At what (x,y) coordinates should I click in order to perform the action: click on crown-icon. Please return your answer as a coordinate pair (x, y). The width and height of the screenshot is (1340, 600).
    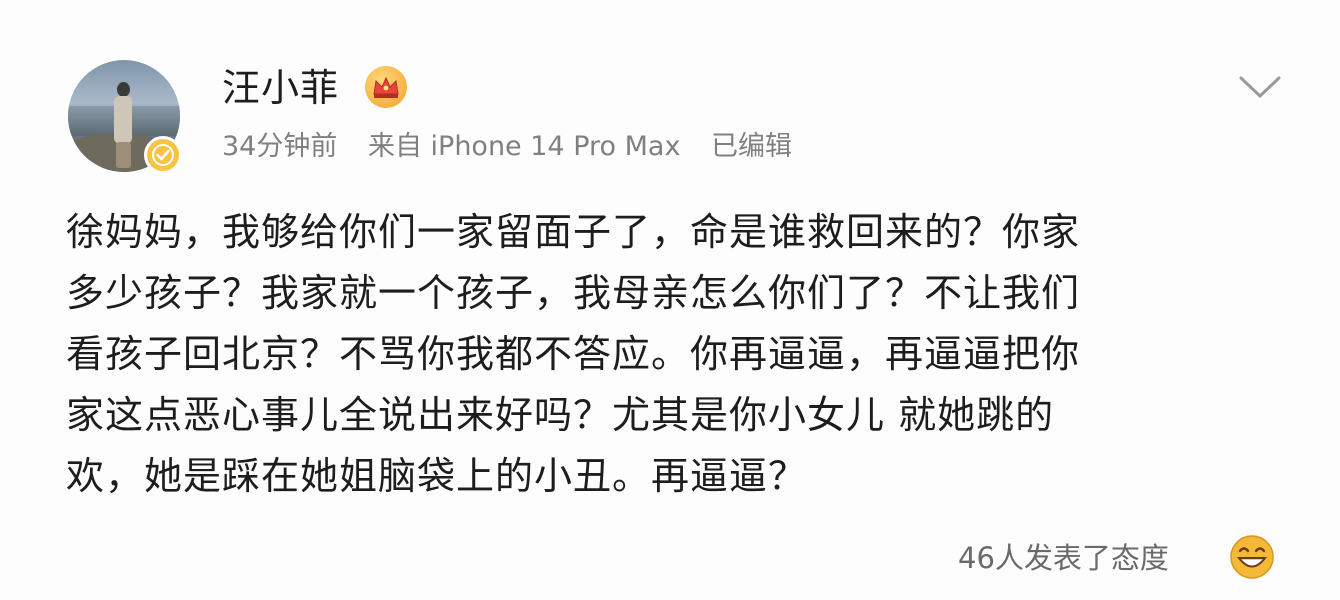
    Looking at the image, I should click on (386, 87).